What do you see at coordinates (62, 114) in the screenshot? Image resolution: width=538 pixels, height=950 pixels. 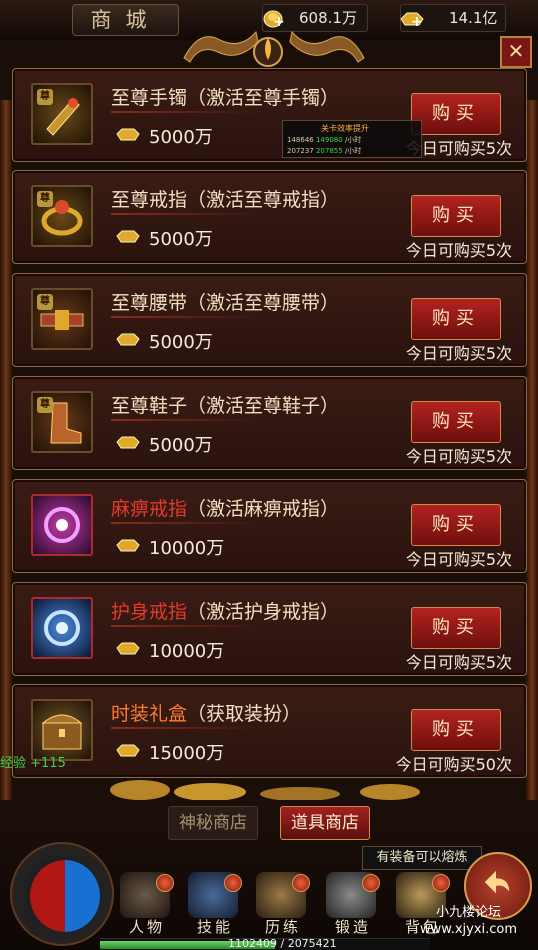 I see `item-icon-bracelet: 尊` at bounding box center [62, 114].